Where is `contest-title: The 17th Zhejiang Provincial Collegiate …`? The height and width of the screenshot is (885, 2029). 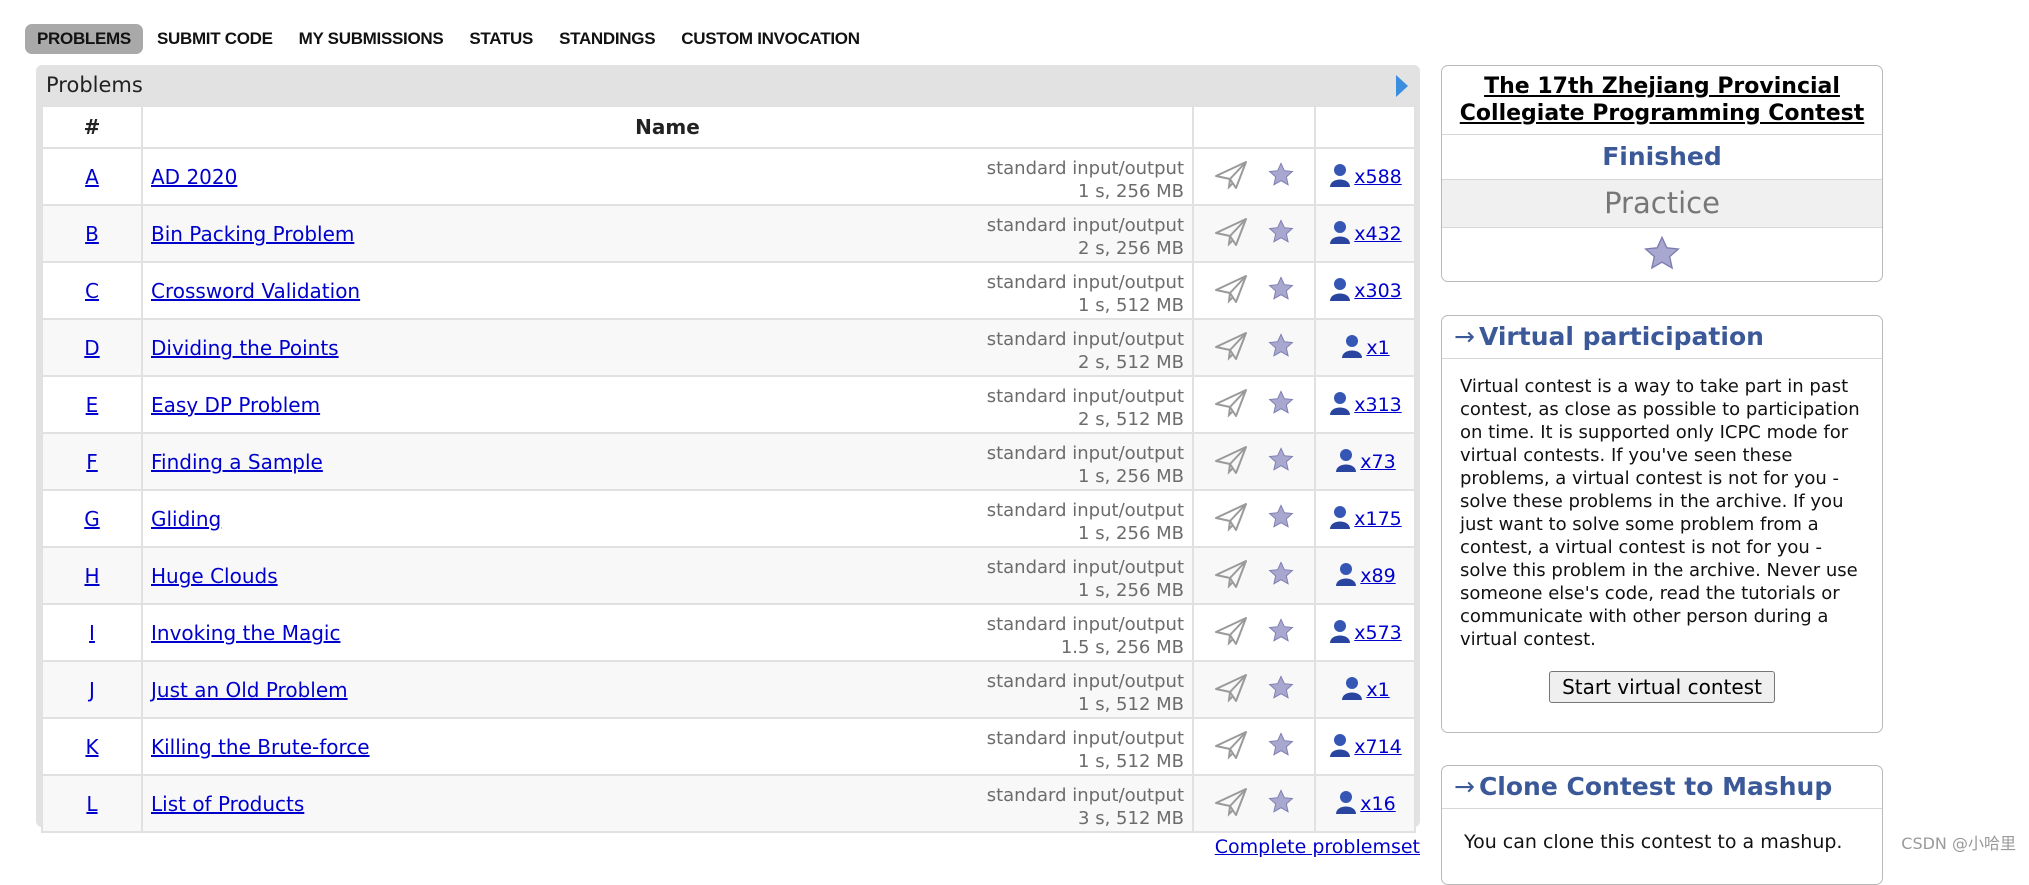 contest-title: The 17th Zhejiang Provincial Collegiate … is located at coordinates (1662, 100).